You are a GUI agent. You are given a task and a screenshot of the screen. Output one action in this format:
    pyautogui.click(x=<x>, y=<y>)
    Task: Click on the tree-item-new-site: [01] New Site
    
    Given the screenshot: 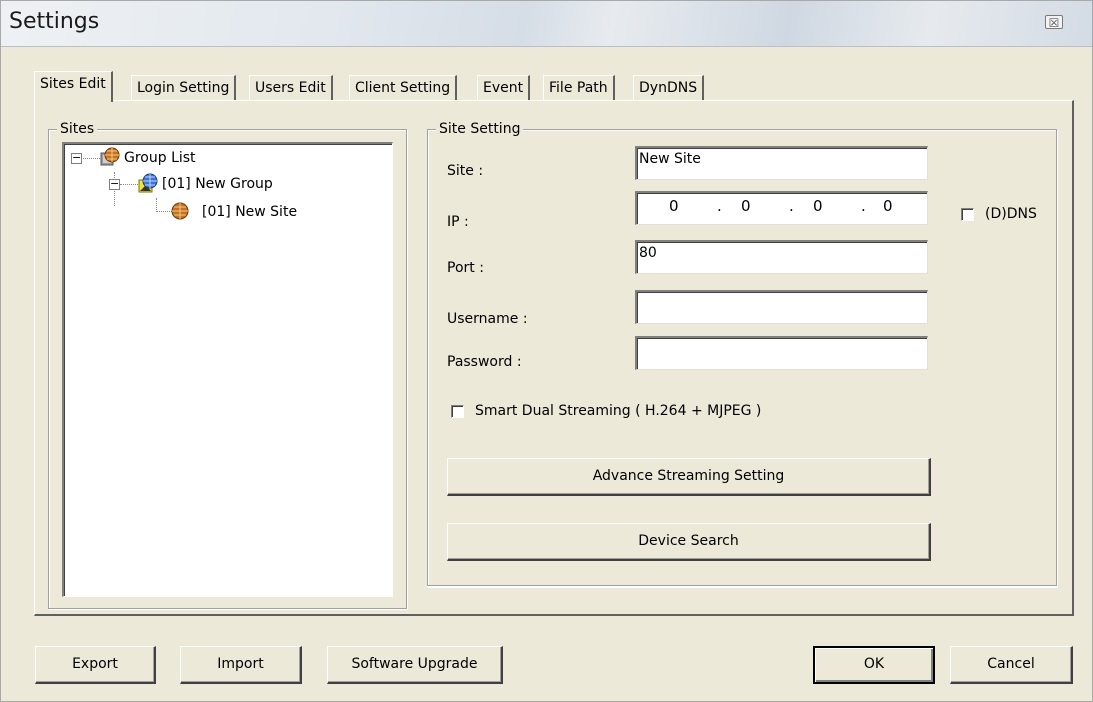 What is the action you would take?
    pyautogui.click(x=249, y=212)
    